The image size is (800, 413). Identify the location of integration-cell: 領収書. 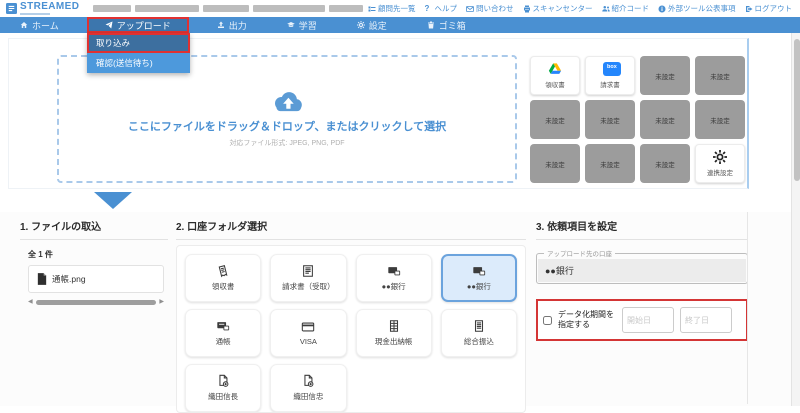
(555, 75).